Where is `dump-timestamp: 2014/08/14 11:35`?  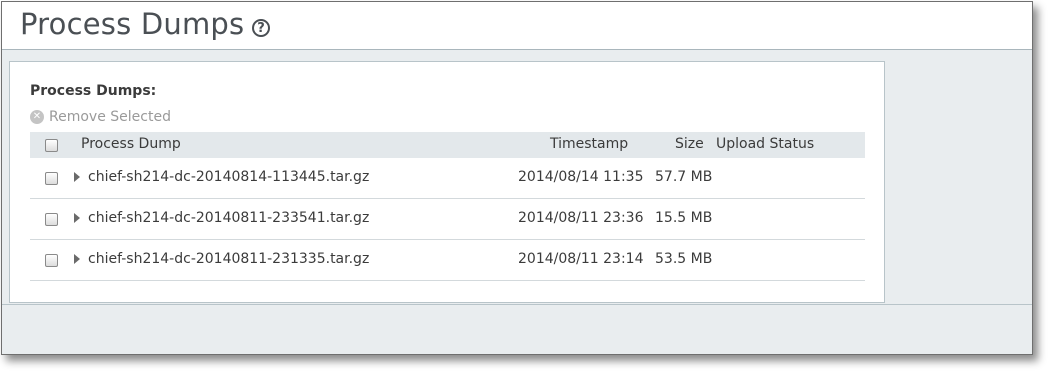 dump-timestamp: 2014/08/14 11:35 is located at coordinates (581, 177).